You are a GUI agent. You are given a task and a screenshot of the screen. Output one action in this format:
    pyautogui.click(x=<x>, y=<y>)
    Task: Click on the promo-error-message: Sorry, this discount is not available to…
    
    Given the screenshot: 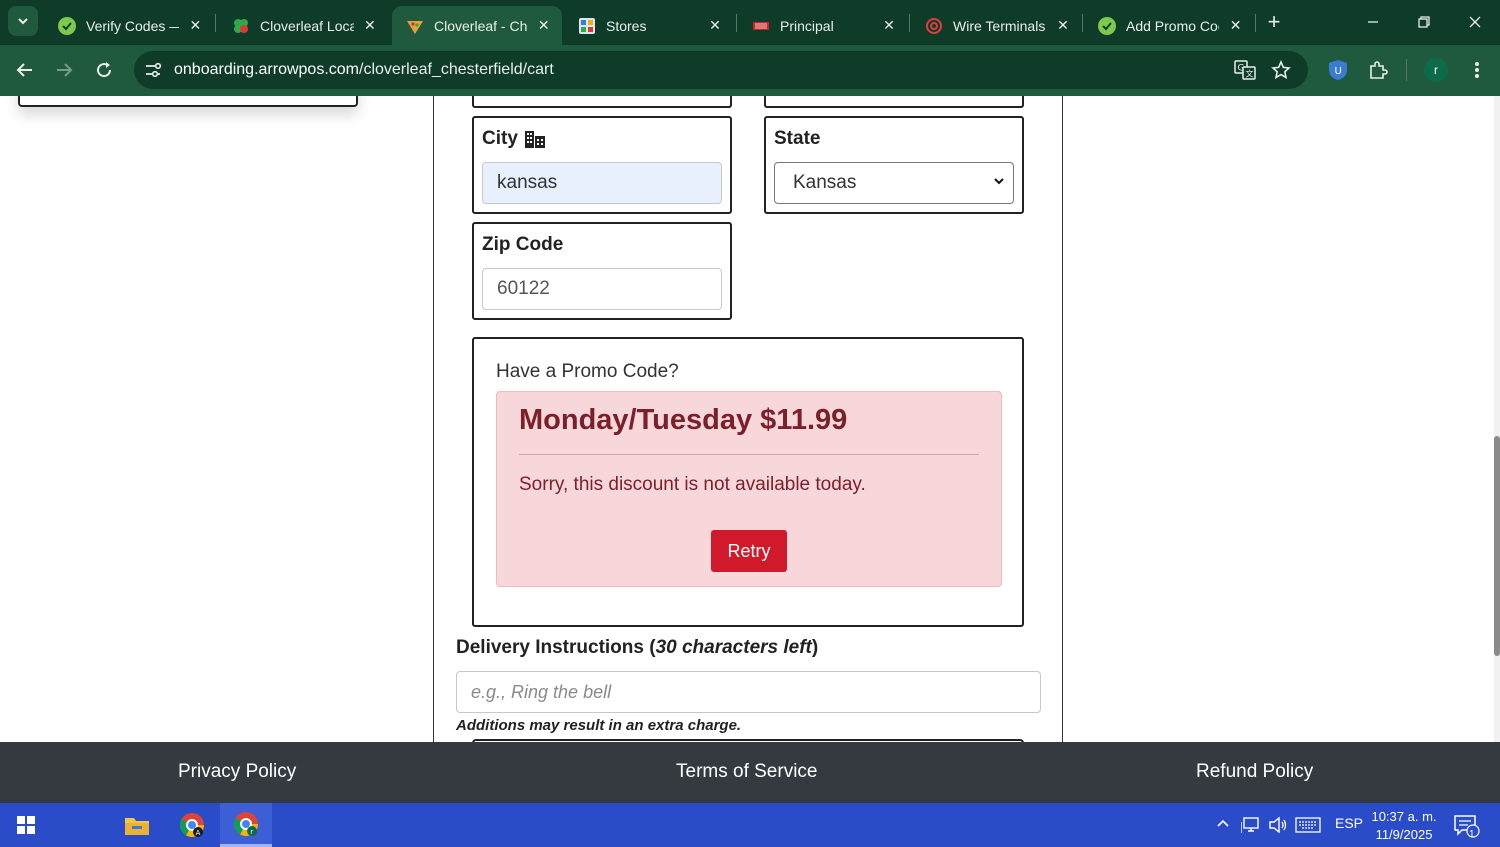 What is the action you would take?
    pyautogui.click(x=692, y=484)
    